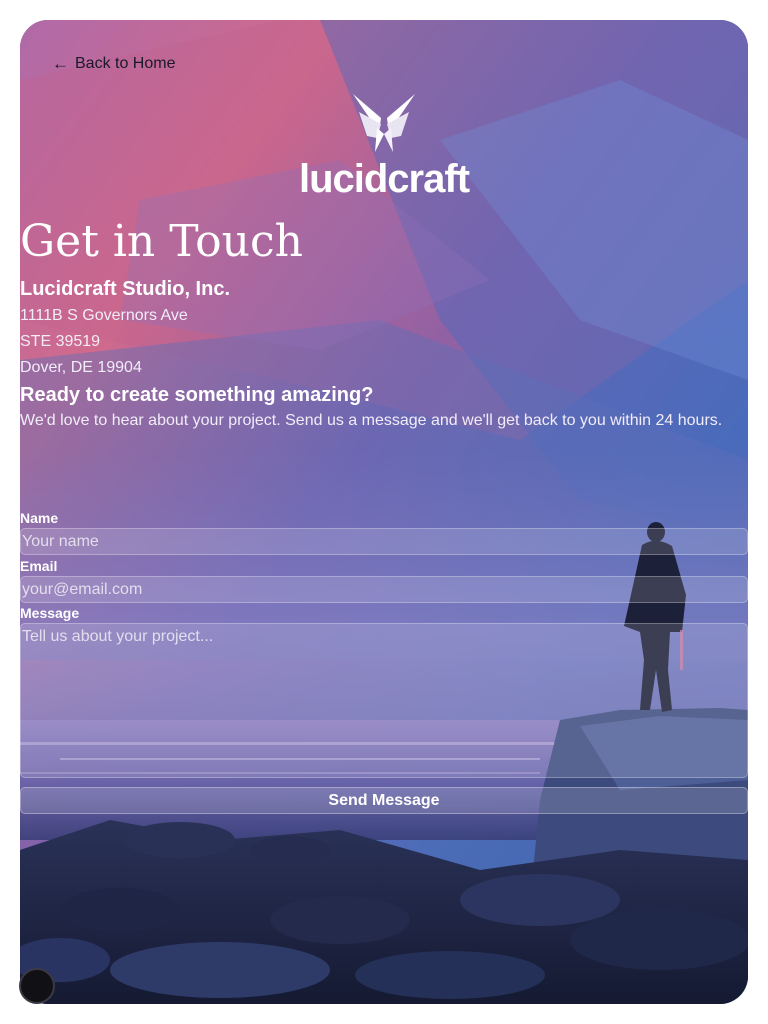 This screenshot has height=1024, width=768. Describe the element at coordinates (384, 589) in the screenshot. I see `email-input` at that location.